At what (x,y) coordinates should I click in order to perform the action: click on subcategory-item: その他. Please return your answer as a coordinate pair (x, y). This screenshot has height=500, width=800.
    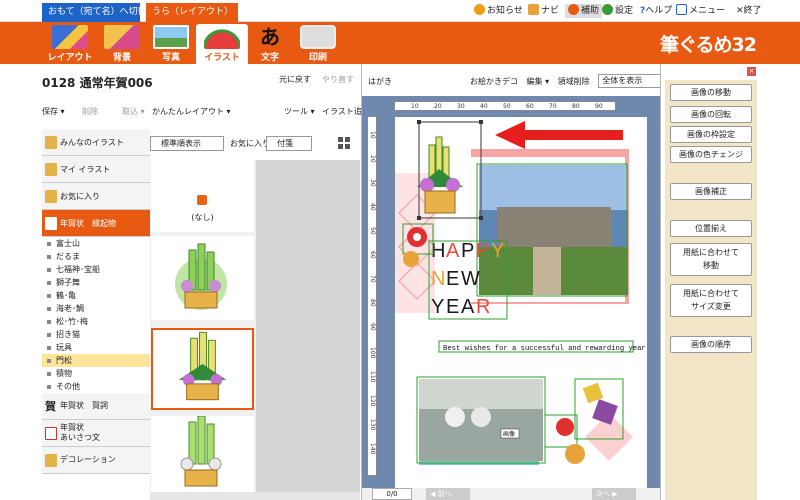
    Looking at the image, I should click on (96, 386).